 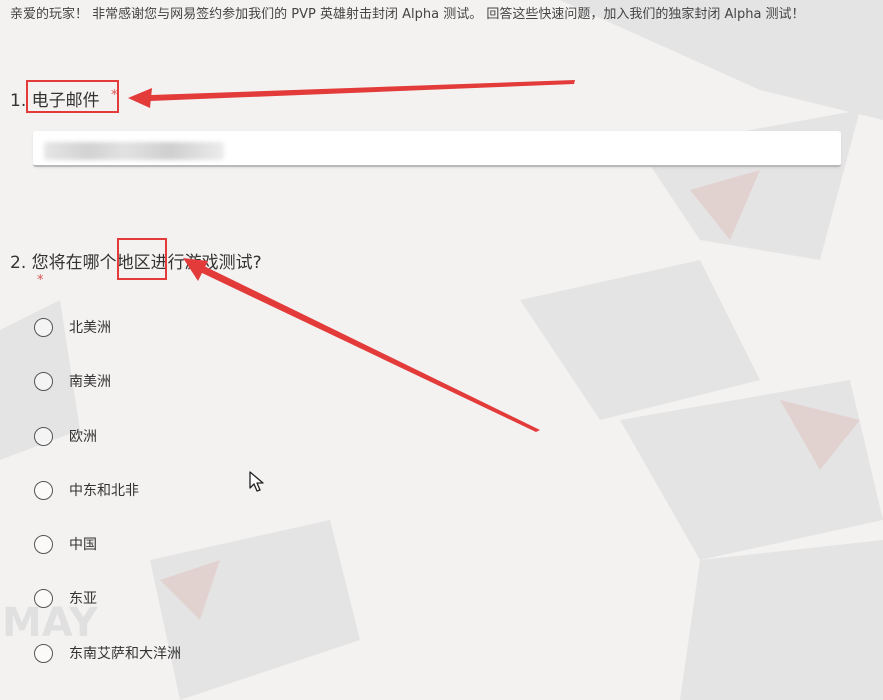 What do you see at coordinates (18, 263) in the screenshot?
I see `question-2-number: 2.` at bounding box center [18, 263].